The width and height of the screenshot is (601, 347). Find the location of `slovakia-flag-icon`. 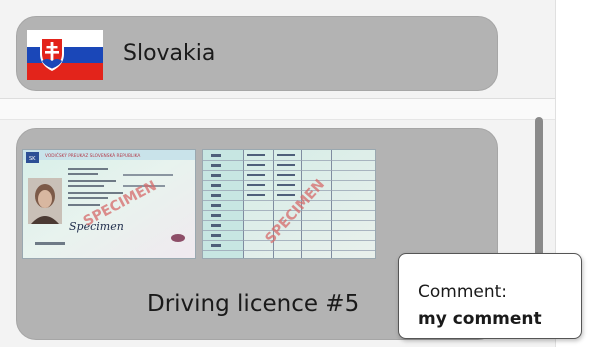

slovakia-flag-icon is located at coordinates (65, 55).